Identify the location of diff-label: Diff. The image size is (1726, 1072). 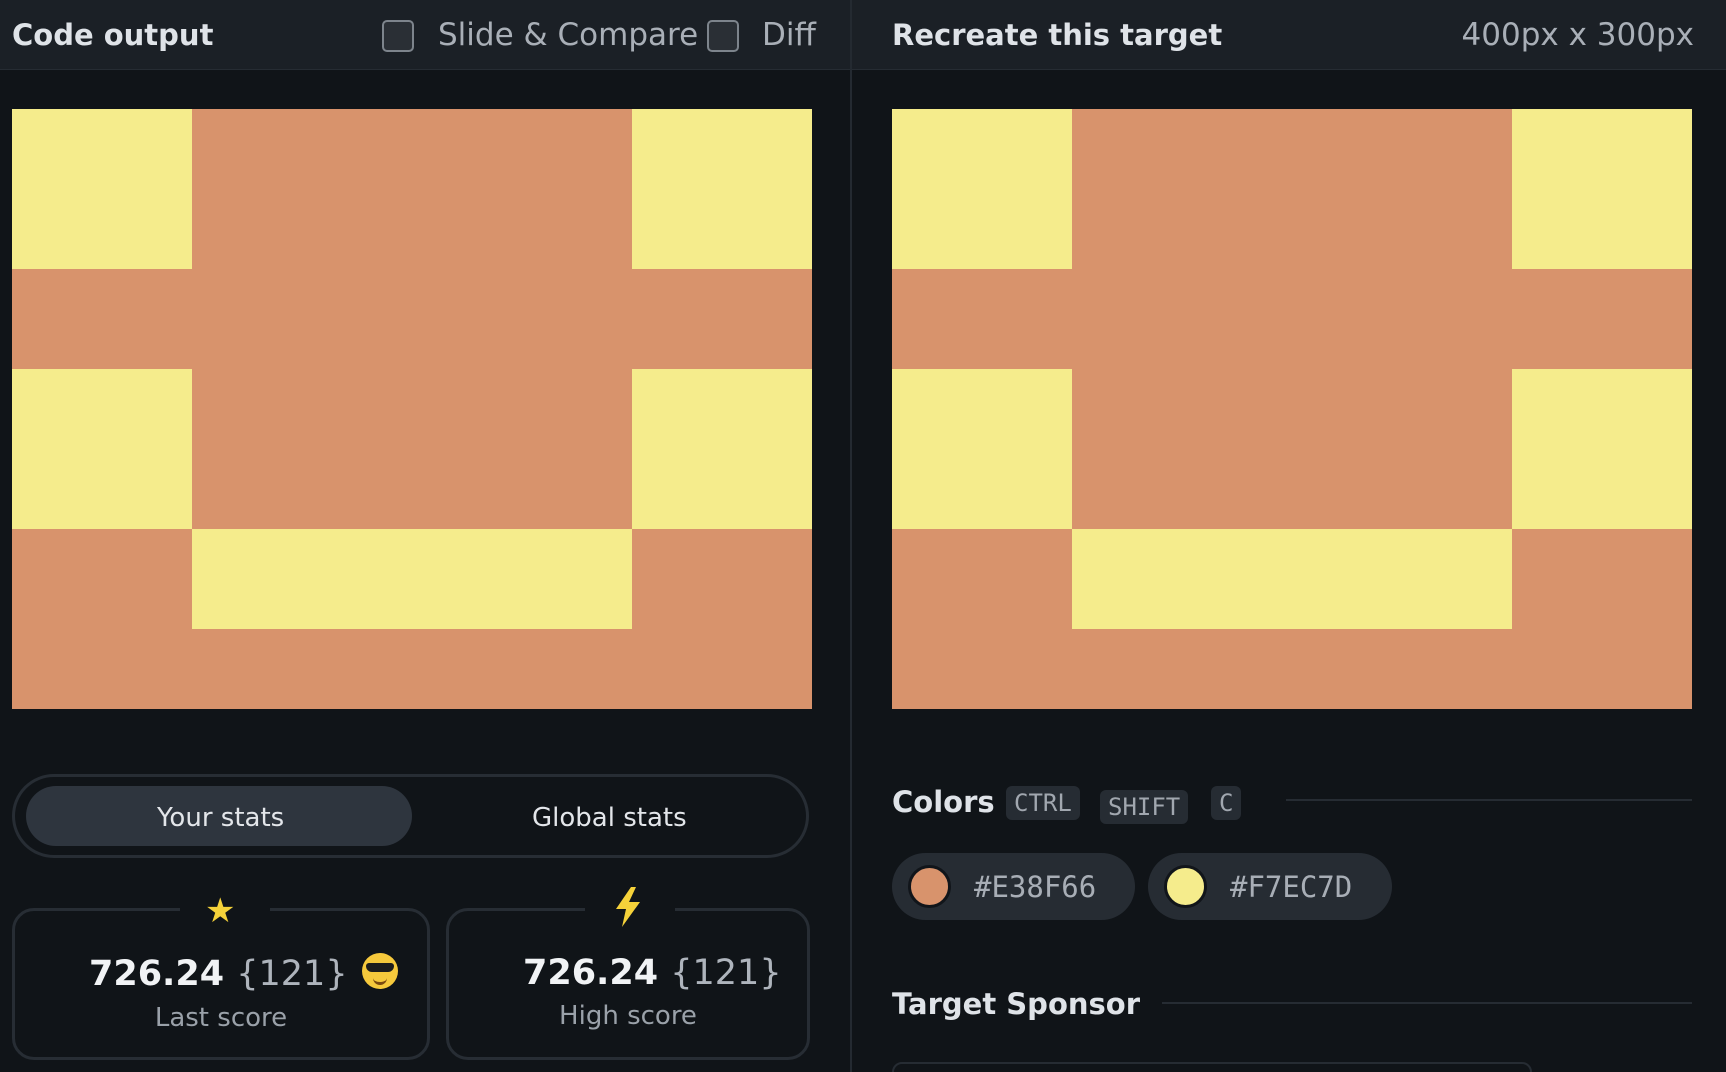
(789, 35).